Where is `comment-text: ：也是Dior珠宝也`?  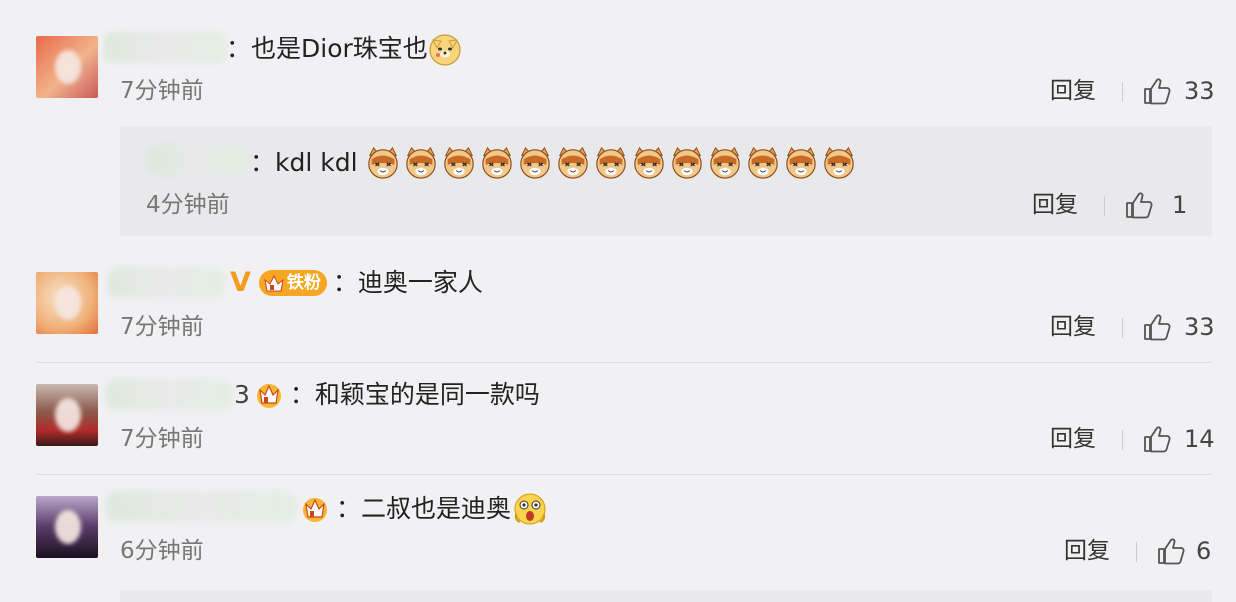
comment-text: ：也是Dior珠宝也 is located at coordinates (327, 48).